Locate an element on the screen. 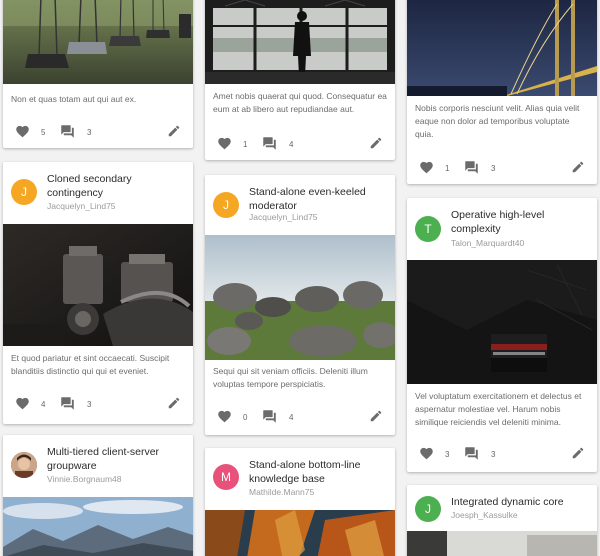  username: Mathilde.Mann75 is located at coordinates (281, 492).